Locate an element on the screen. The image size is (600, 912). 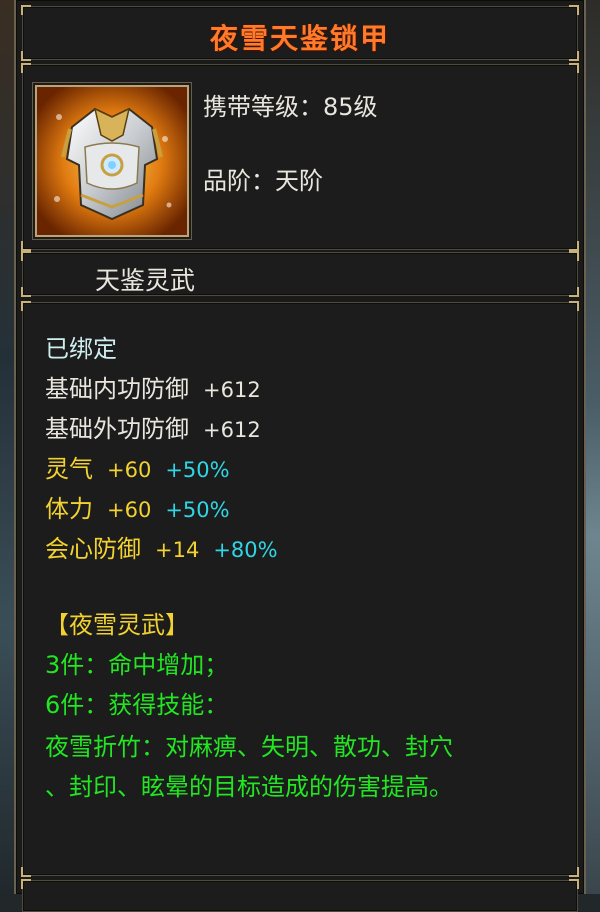
set-skill-line-2: 、封印、眩晕的目标造成的伤害提高。 is located at coordinates (249, 787).